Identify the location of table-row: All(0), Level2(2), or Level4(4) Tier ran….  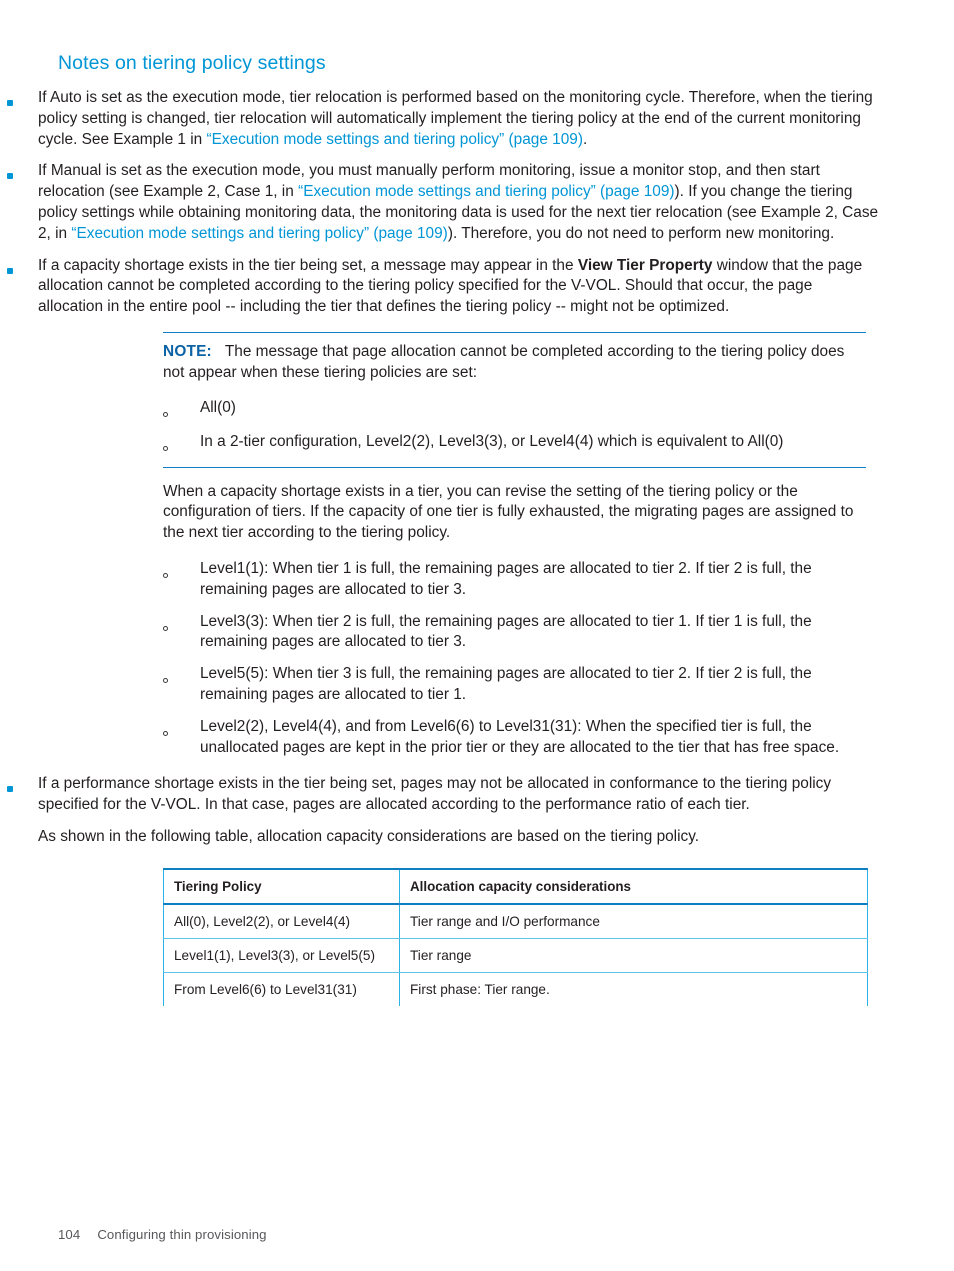
(515, 921).